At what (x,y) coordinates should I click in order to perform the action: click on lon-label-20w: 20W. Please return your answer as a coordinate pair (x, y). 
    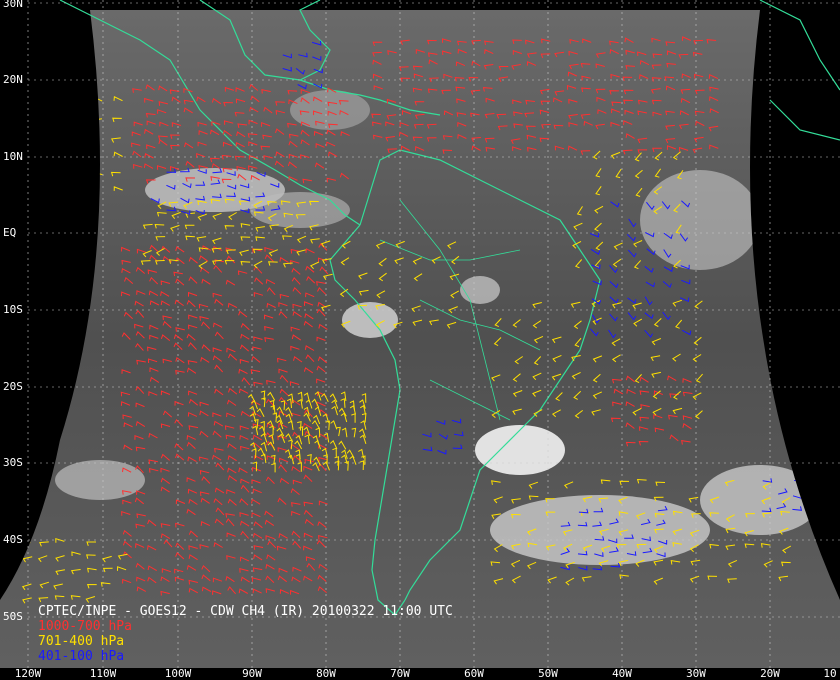
    Looking at the image, I should click on (770, 673).